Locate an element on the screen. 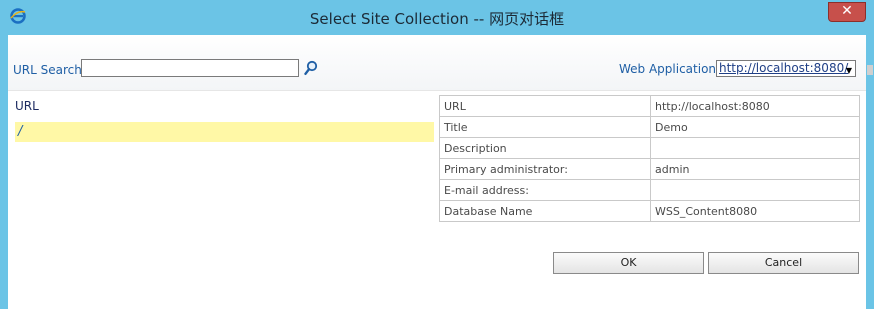  table-row: Primary administrator: admin is located at coordinates (649, 169).